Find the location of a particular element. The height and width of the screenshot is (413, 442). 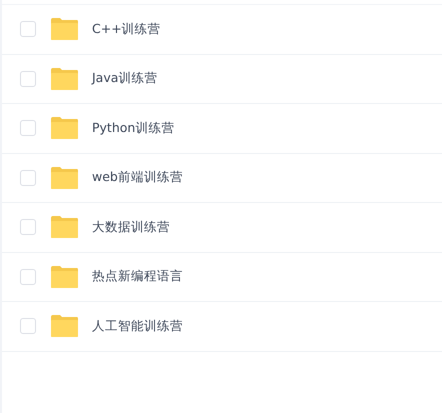

folder-name: 热点新编程语言 is located at coordinates (137, 276).